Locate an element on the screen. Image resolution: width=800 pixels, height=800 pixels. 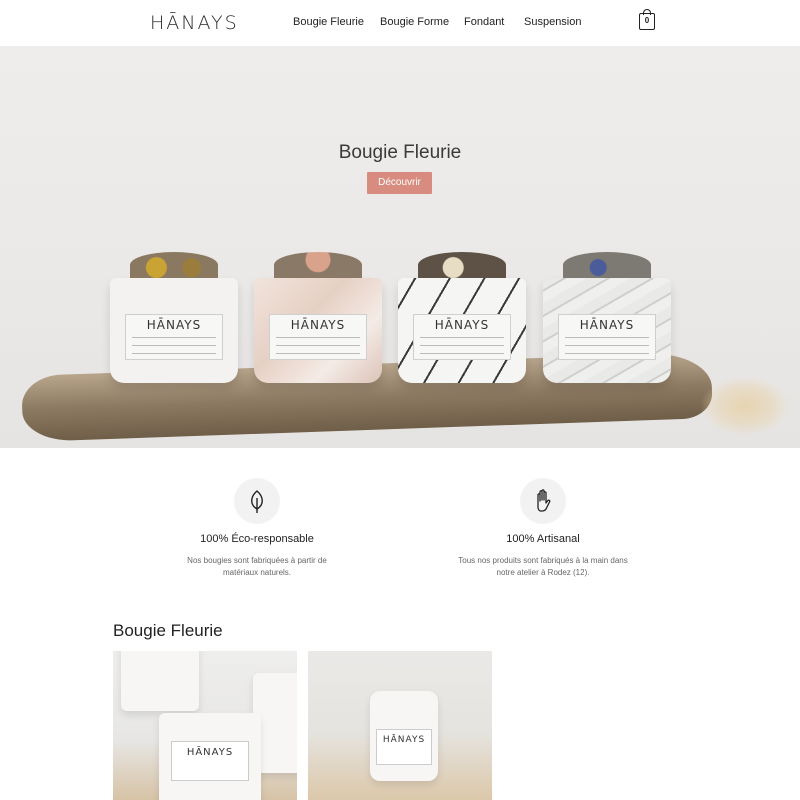
nav-item-bougie-fleurie: Bougie Fleurie is located at coordinates (328, 22).